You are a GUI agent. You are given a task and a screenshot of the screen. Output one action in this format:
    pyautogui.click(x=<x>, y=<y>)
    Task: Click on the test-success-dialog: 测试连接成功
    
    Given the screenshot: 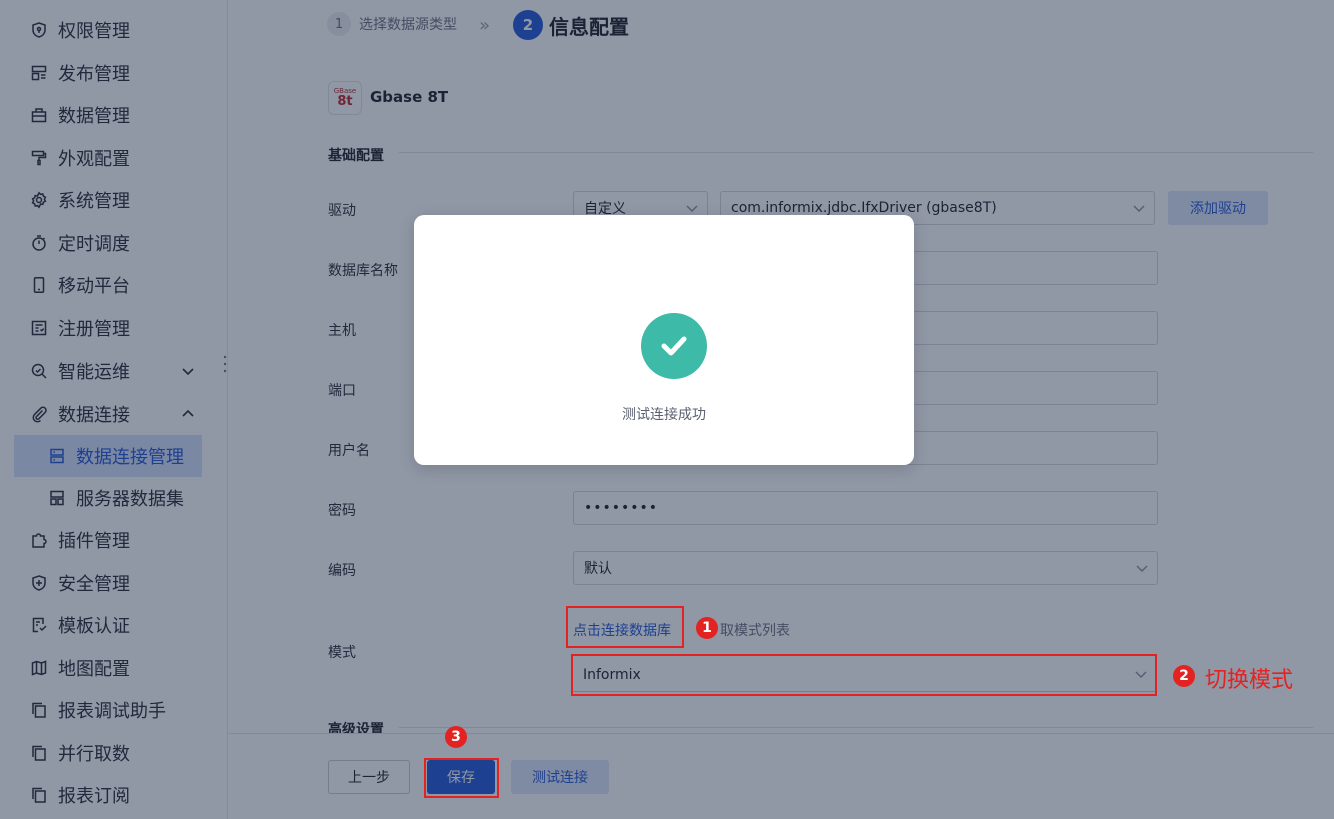 What is the action you would take?
    pyautogui.click(x=664, y=340)
    